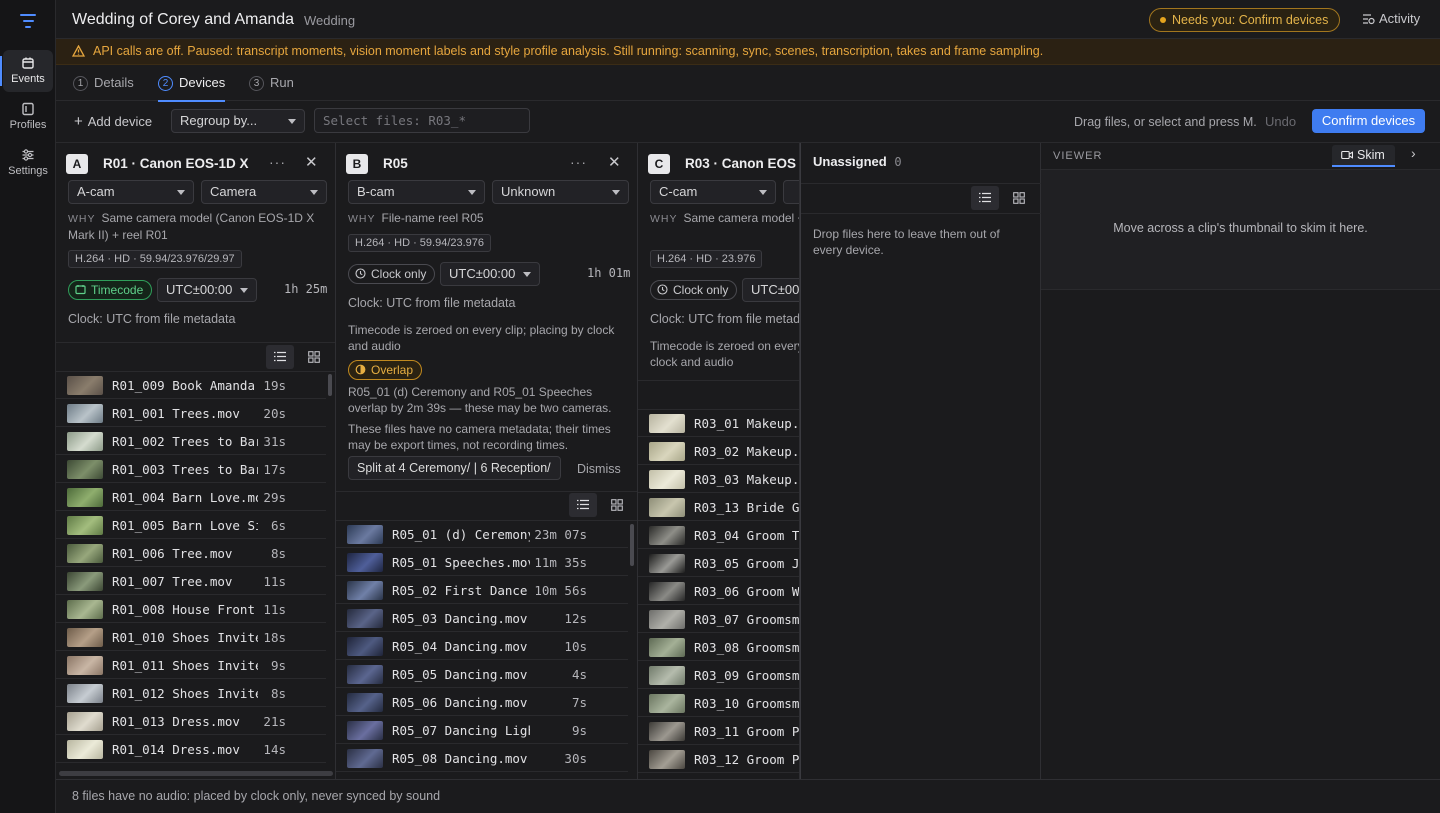 This screenshot has width=1440, height=813. I want to click on file-row: R01_003 Trees to Barn.mov17s, so click(191, 469).